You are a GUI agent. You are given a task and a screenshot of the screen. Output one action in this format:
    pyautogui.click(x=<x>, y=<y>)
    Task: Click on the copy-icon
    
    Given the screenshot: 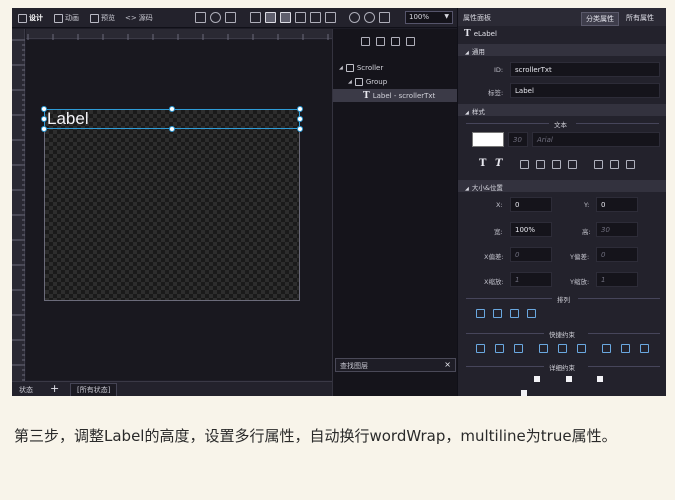 What is the action you would take?
    pyautogui.click(x=395, y=41)
    